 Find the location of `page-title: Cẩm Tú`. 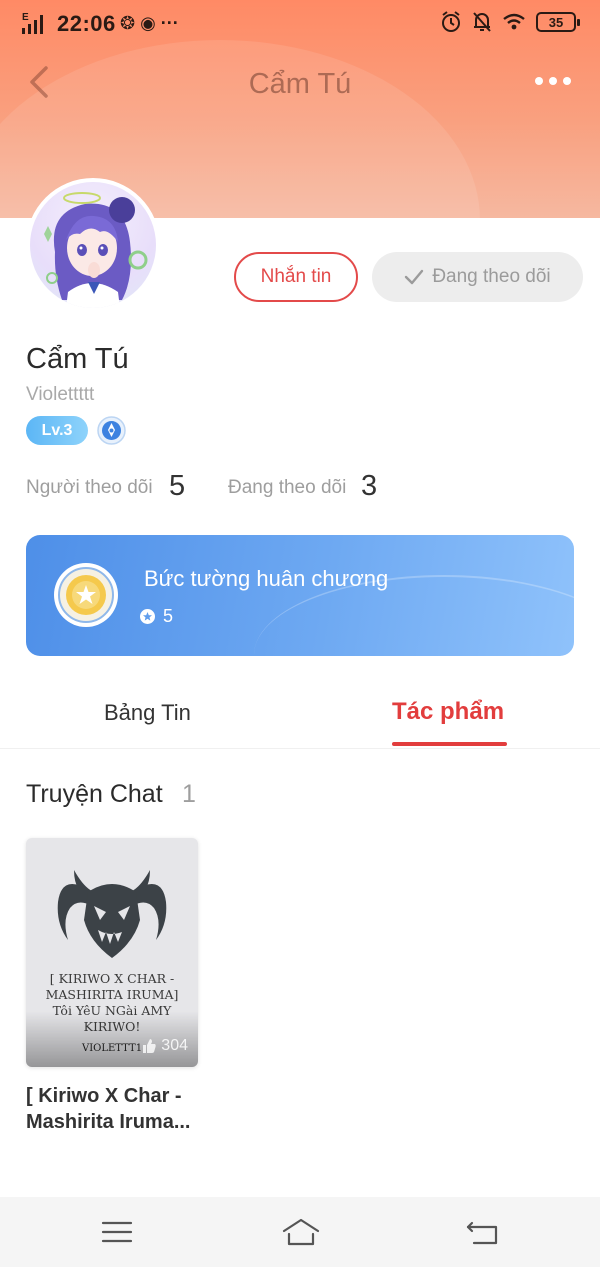

page-title: Cẩm Tú is located at coordinates (300, 84).